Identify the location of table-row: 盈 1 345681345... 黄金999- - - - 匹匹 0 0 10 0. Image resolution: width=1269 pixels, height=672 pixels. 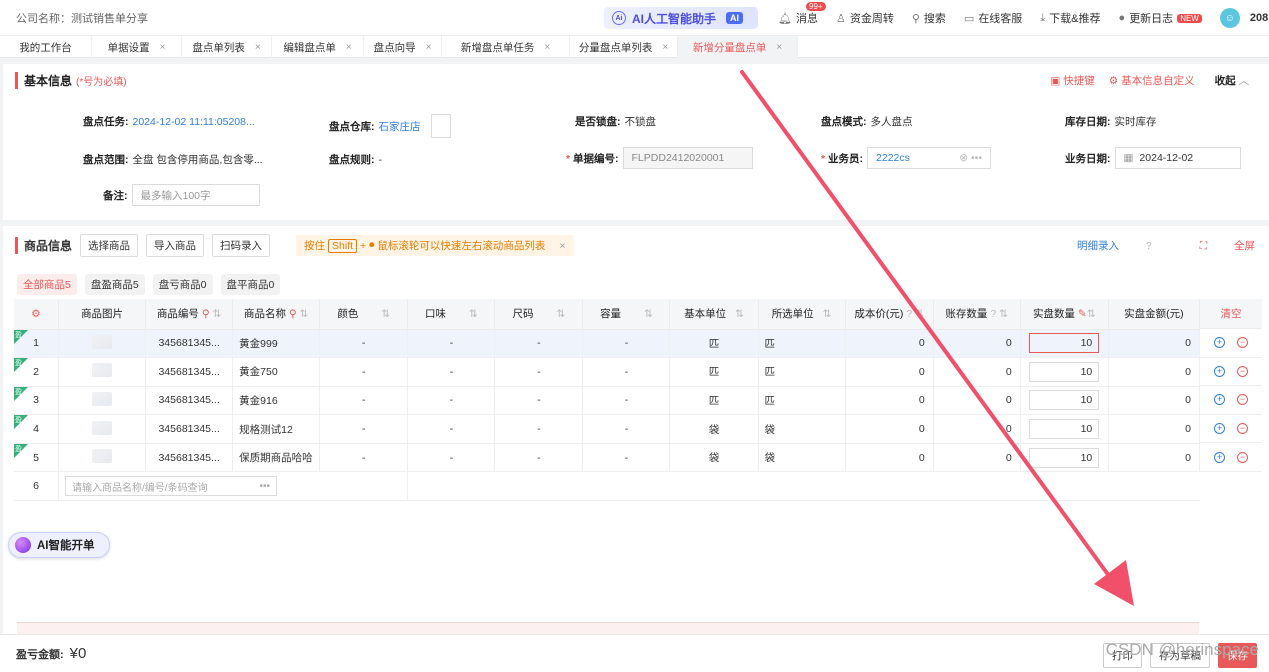
(607, 344).